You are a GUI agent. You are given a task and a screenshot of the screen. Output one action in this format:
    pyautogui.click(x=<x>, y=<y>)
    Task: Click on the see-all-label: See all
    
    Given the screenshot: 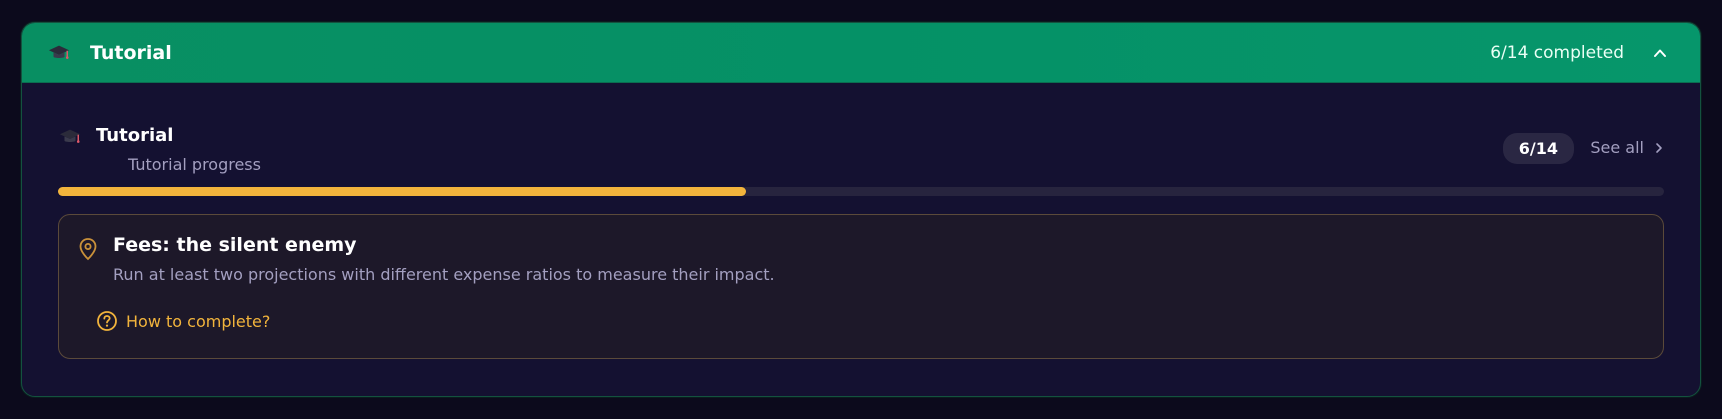 What is the action you would take?
    pyautogui.click(x=1617, y=147)
    